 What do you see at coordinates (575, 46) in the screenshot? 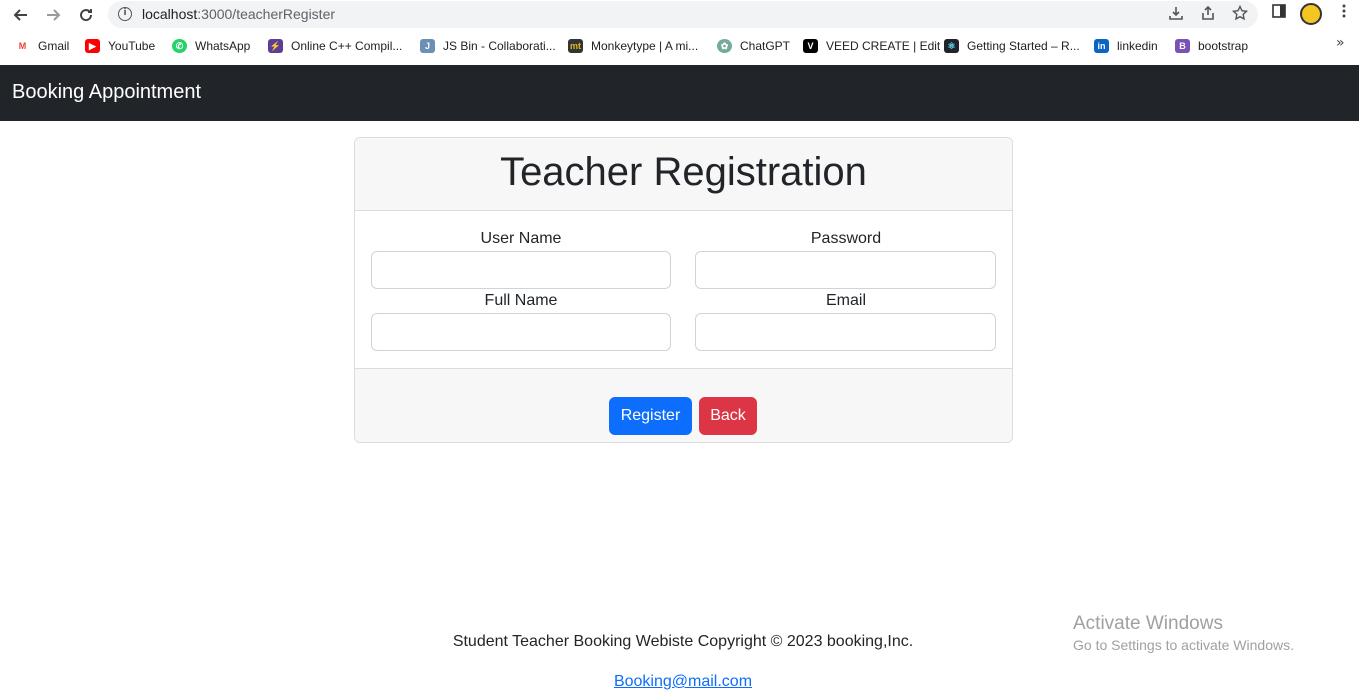
I see `monkeytype-icon: mt` at bounding box center [575, 46].